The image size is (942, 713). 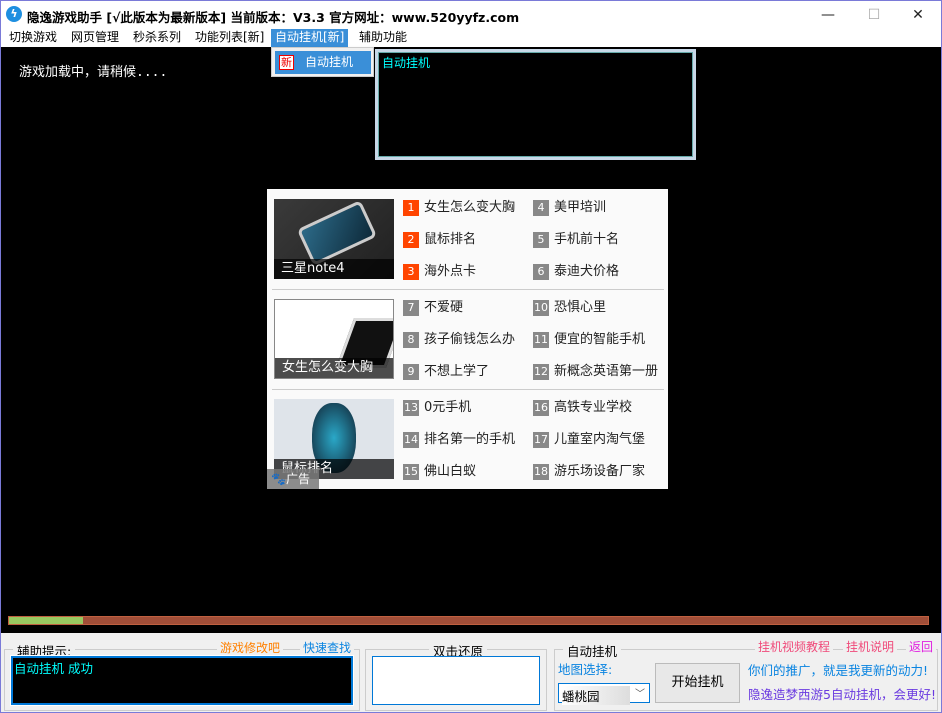 I want to click on new-icon: 新, so click(x=286, y=62).